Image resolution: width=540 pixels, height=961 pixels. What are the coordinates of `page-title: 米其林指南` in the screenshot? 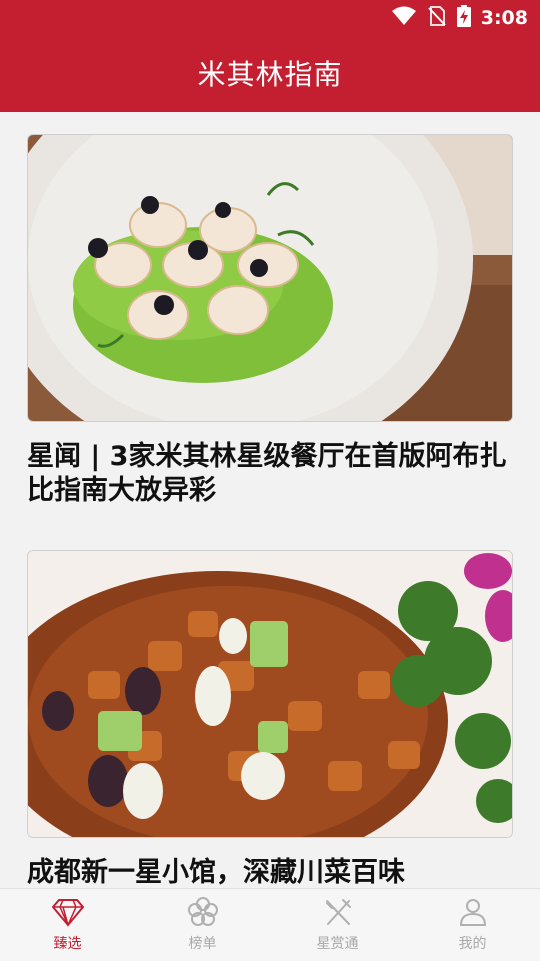 It's located at (270, 74).